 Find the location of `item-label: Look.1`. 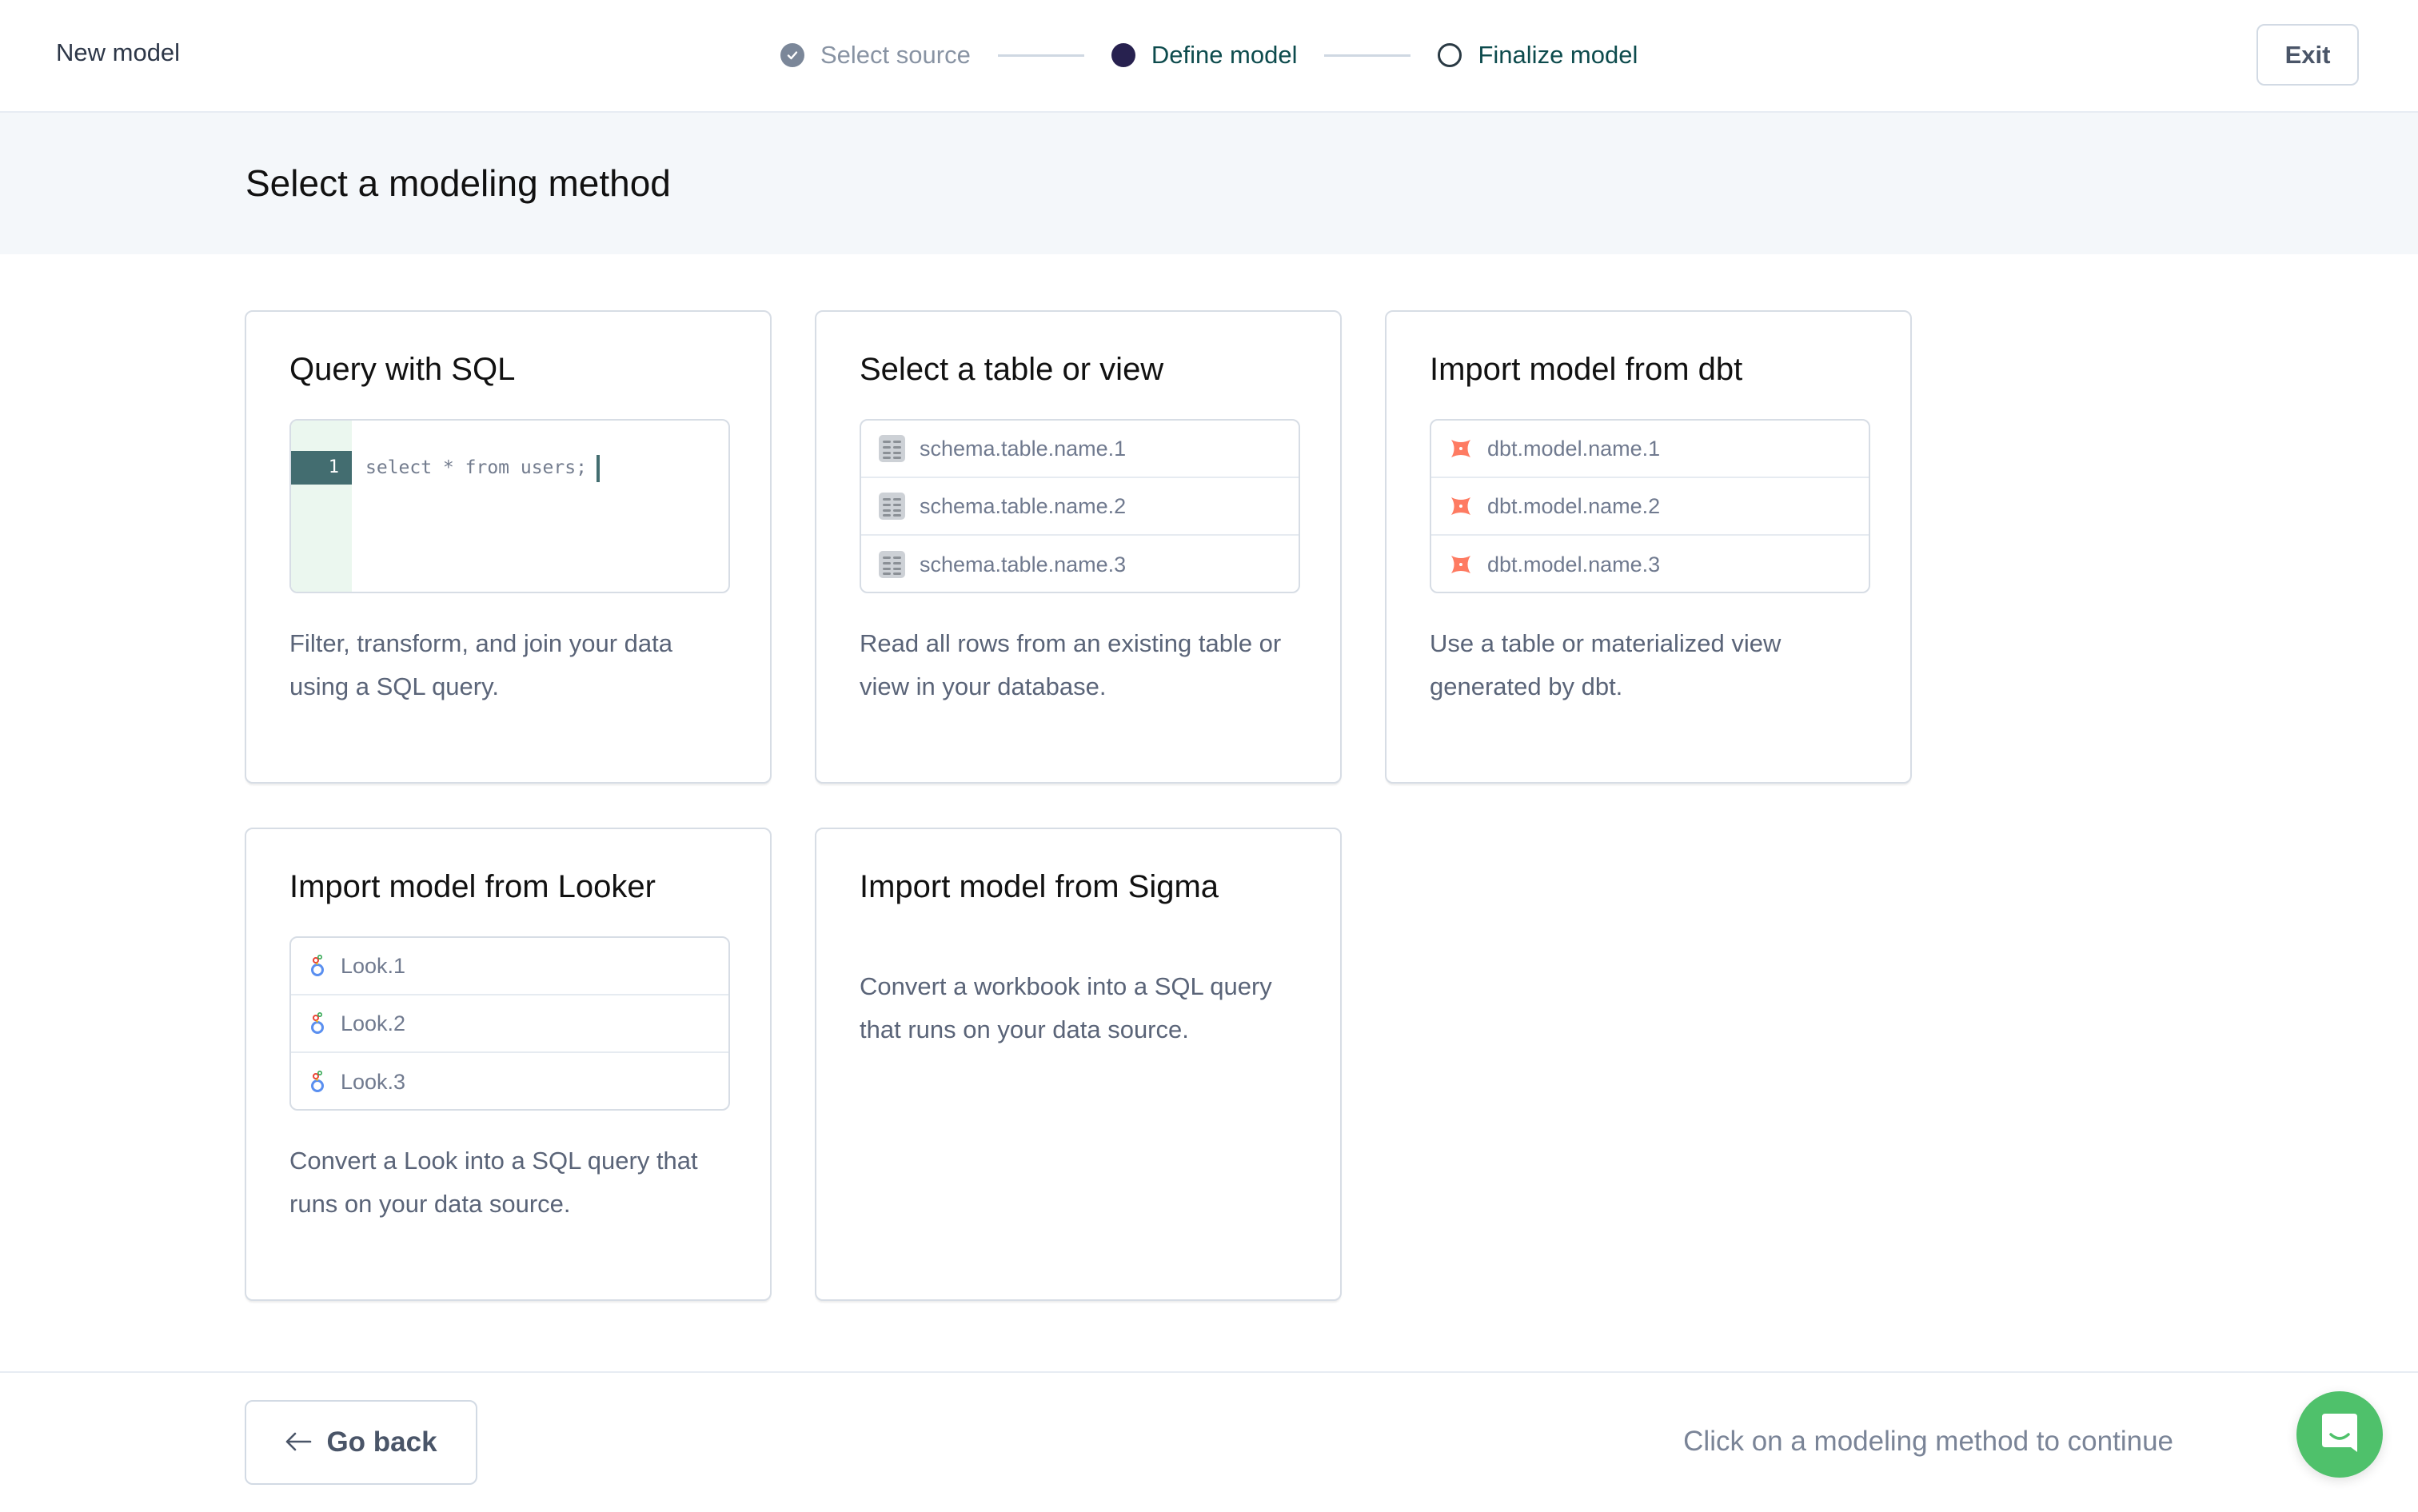

item-label: Look.1 is located at coordinates (374, 965).